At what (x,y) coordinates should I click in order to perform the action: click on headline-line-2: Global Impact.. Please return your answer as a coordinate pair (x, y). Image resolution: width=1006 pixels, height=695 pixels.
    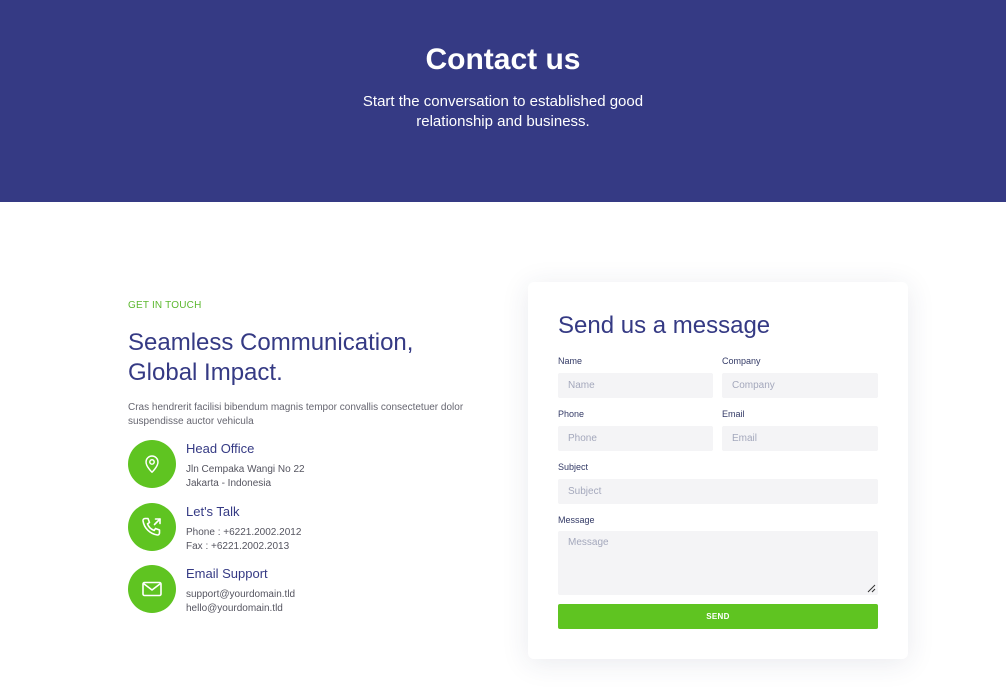
    Looking at the image, I should click on (205, 372).